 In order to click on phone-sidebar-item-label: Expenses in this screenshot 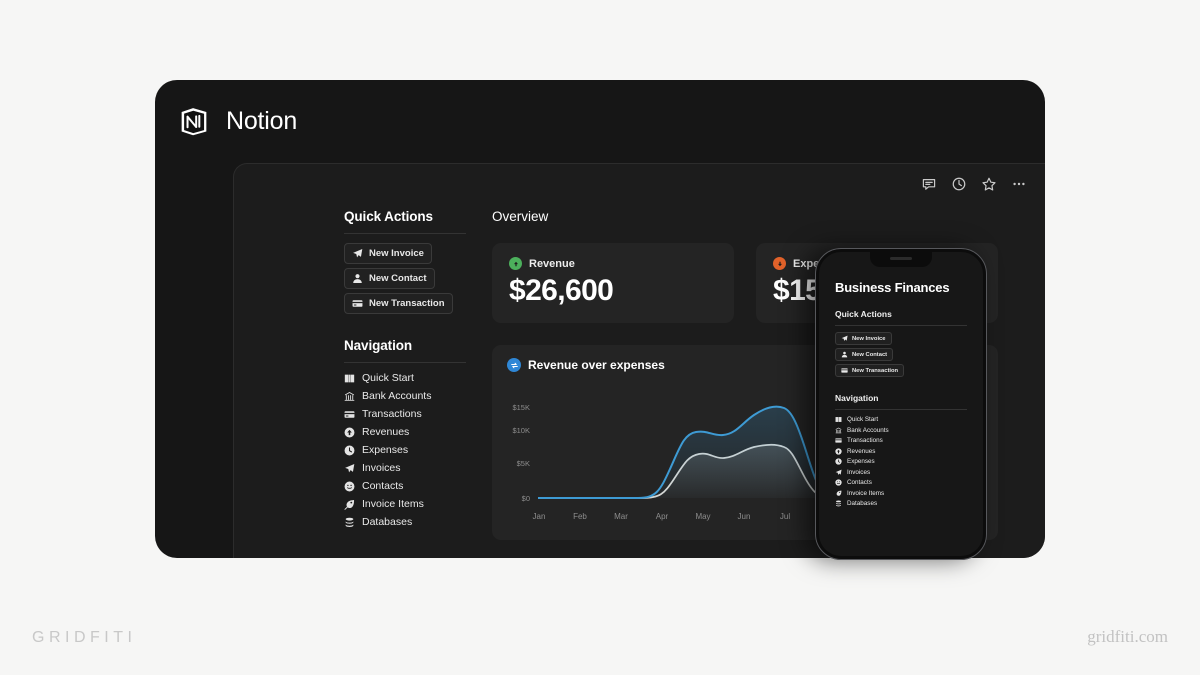, I will do `click(861, 461)`.